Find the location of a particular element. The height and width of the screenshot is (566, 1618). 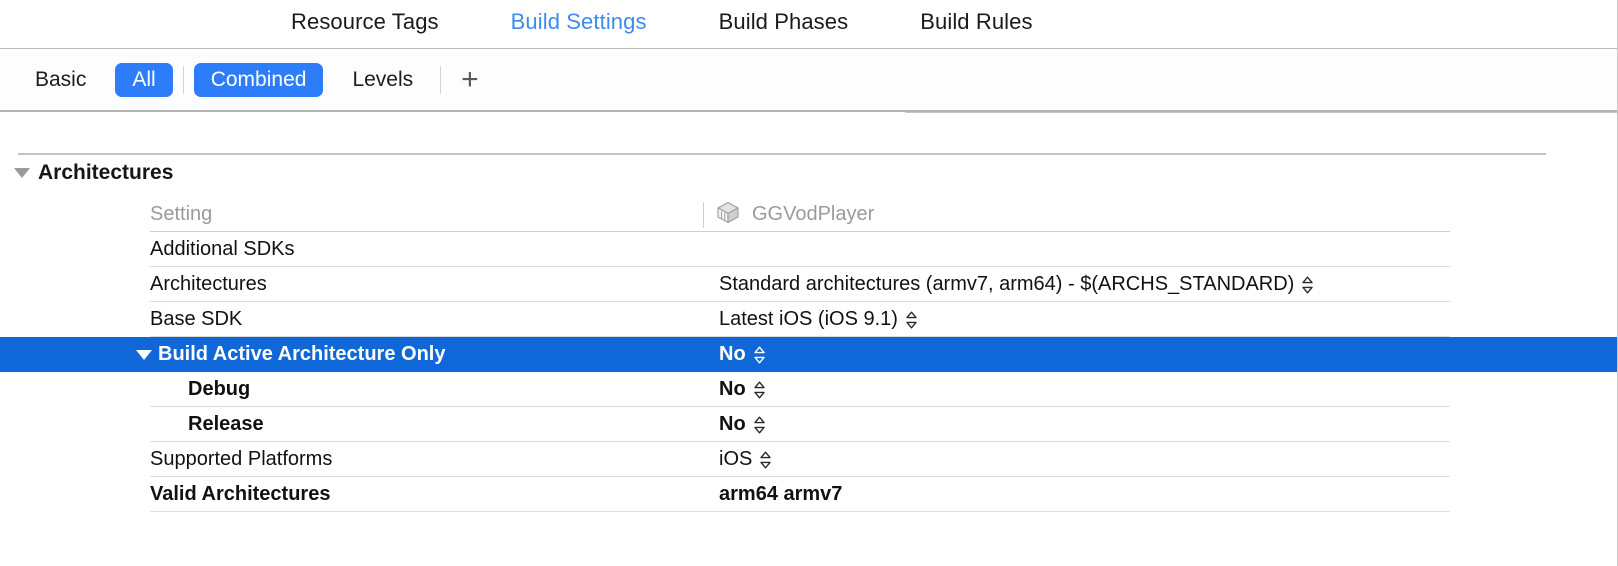

setting-value: Latest iOS (iOS 9.1) is located at coordinates (818, 319).